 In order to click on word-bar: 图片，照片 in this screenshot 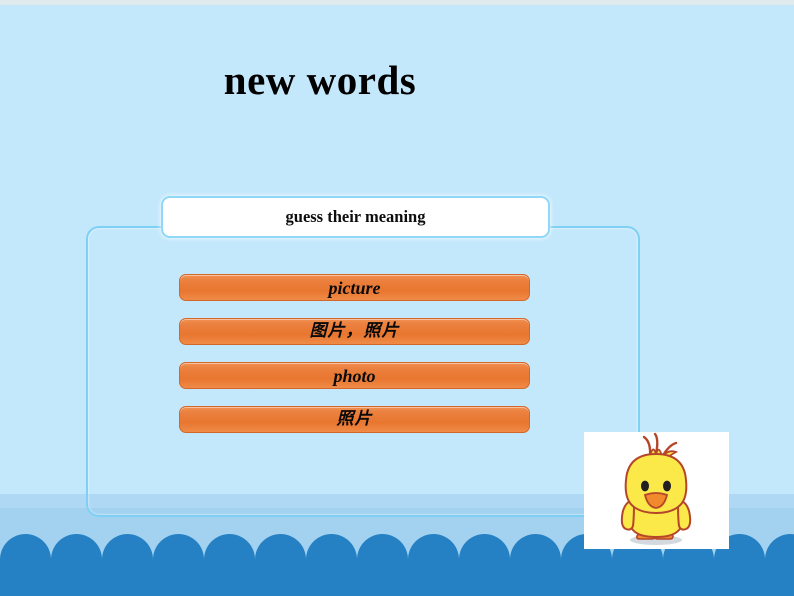, I will do `click(354, 331)`.